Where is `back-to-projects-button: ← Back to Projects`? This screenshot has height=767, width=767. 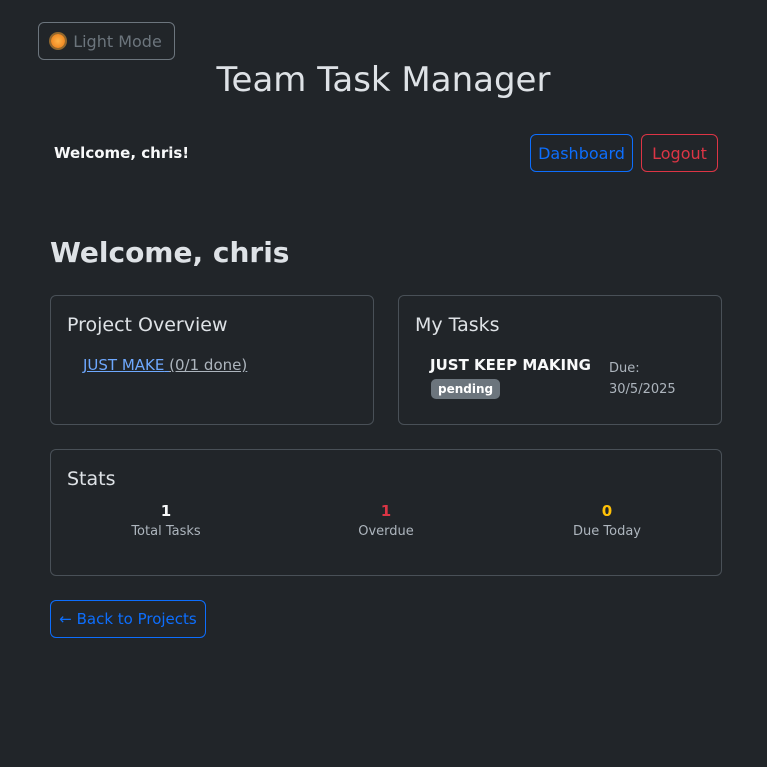 back-to-projects-button: ← Back to Projects is located at coordinates (128, 619).